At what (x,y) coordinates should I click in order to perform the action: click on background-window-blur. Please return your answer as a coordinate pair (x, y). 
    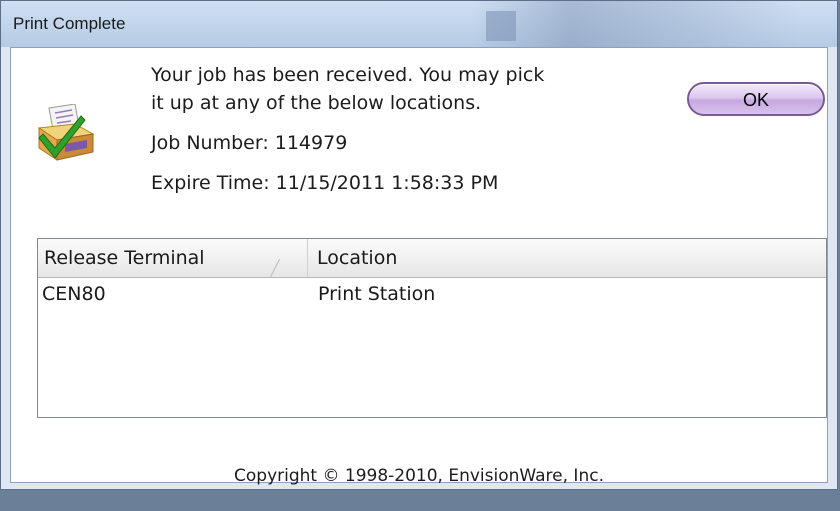
    Looking at the image, I should click on (636, 24).